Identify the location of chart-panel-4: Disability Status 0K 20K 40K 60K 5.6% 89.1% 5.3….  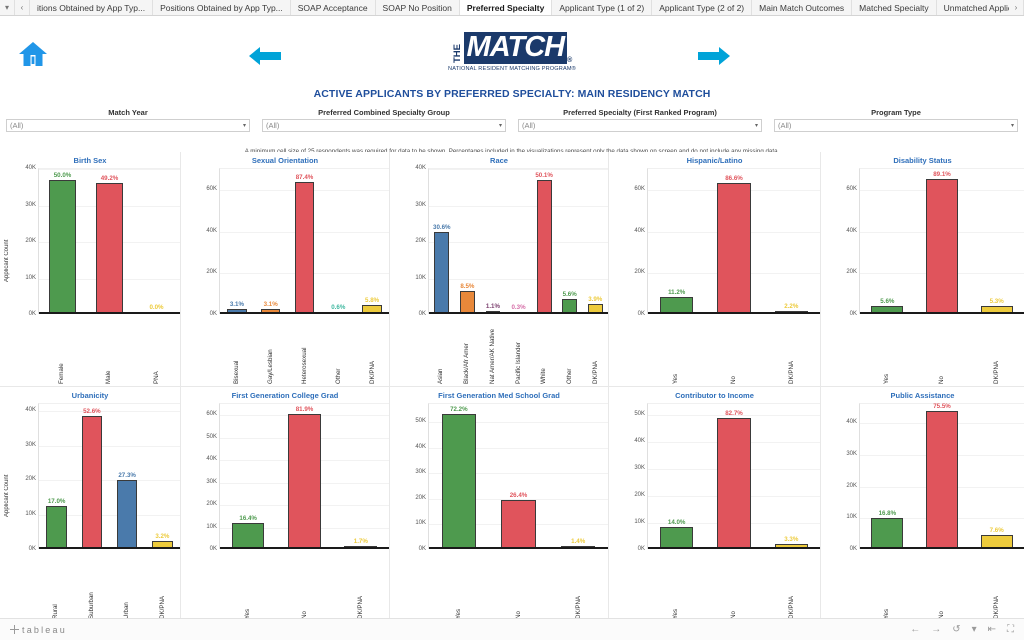
(922, 269).